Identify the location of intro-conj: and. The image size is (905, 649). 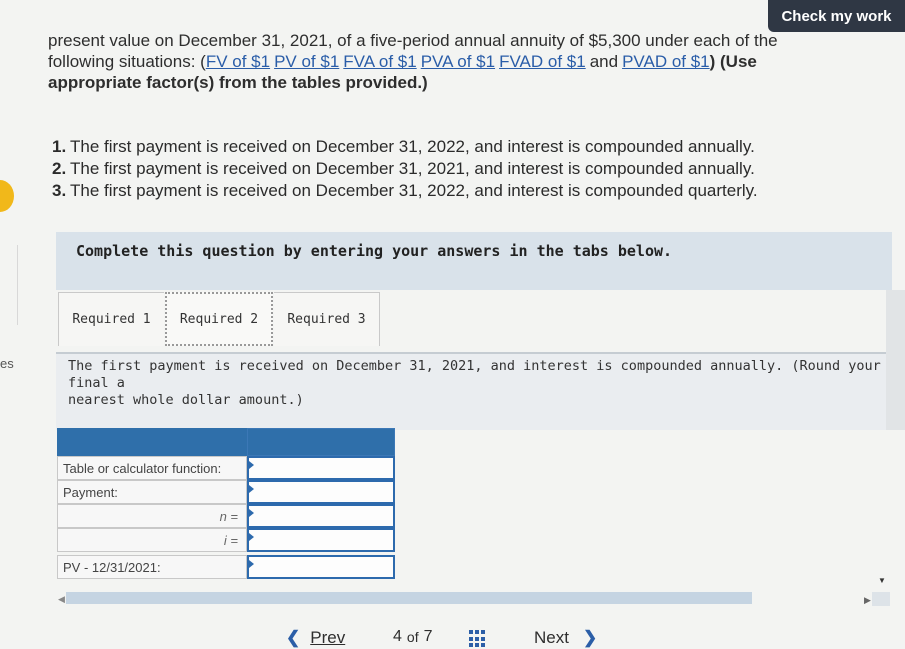
(604, 61).